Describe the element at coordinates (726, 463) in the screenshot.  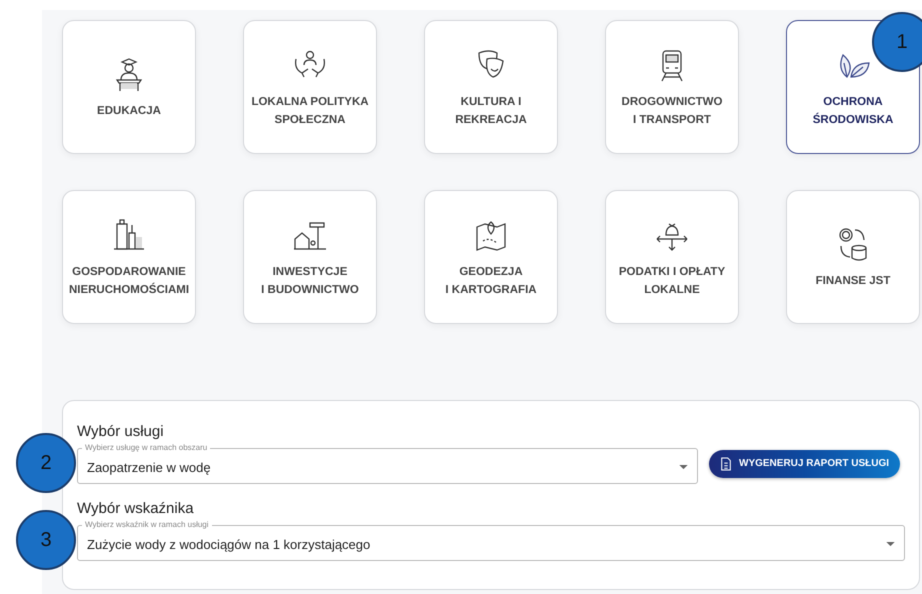
I see `document-icon` at that location.